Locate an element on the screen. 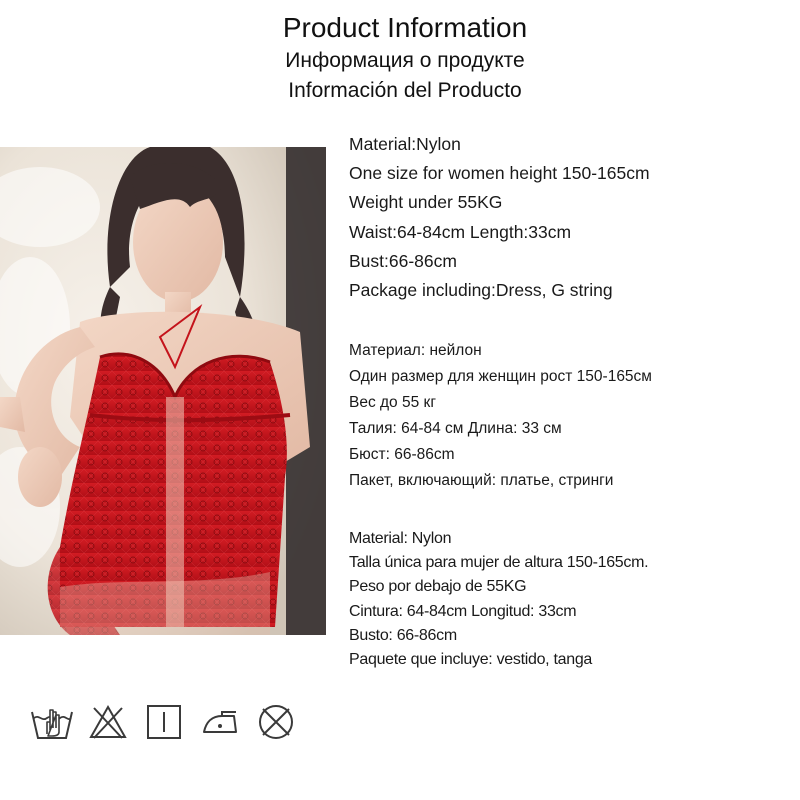  hand-wash-icon is located at coordinates (52, 722).